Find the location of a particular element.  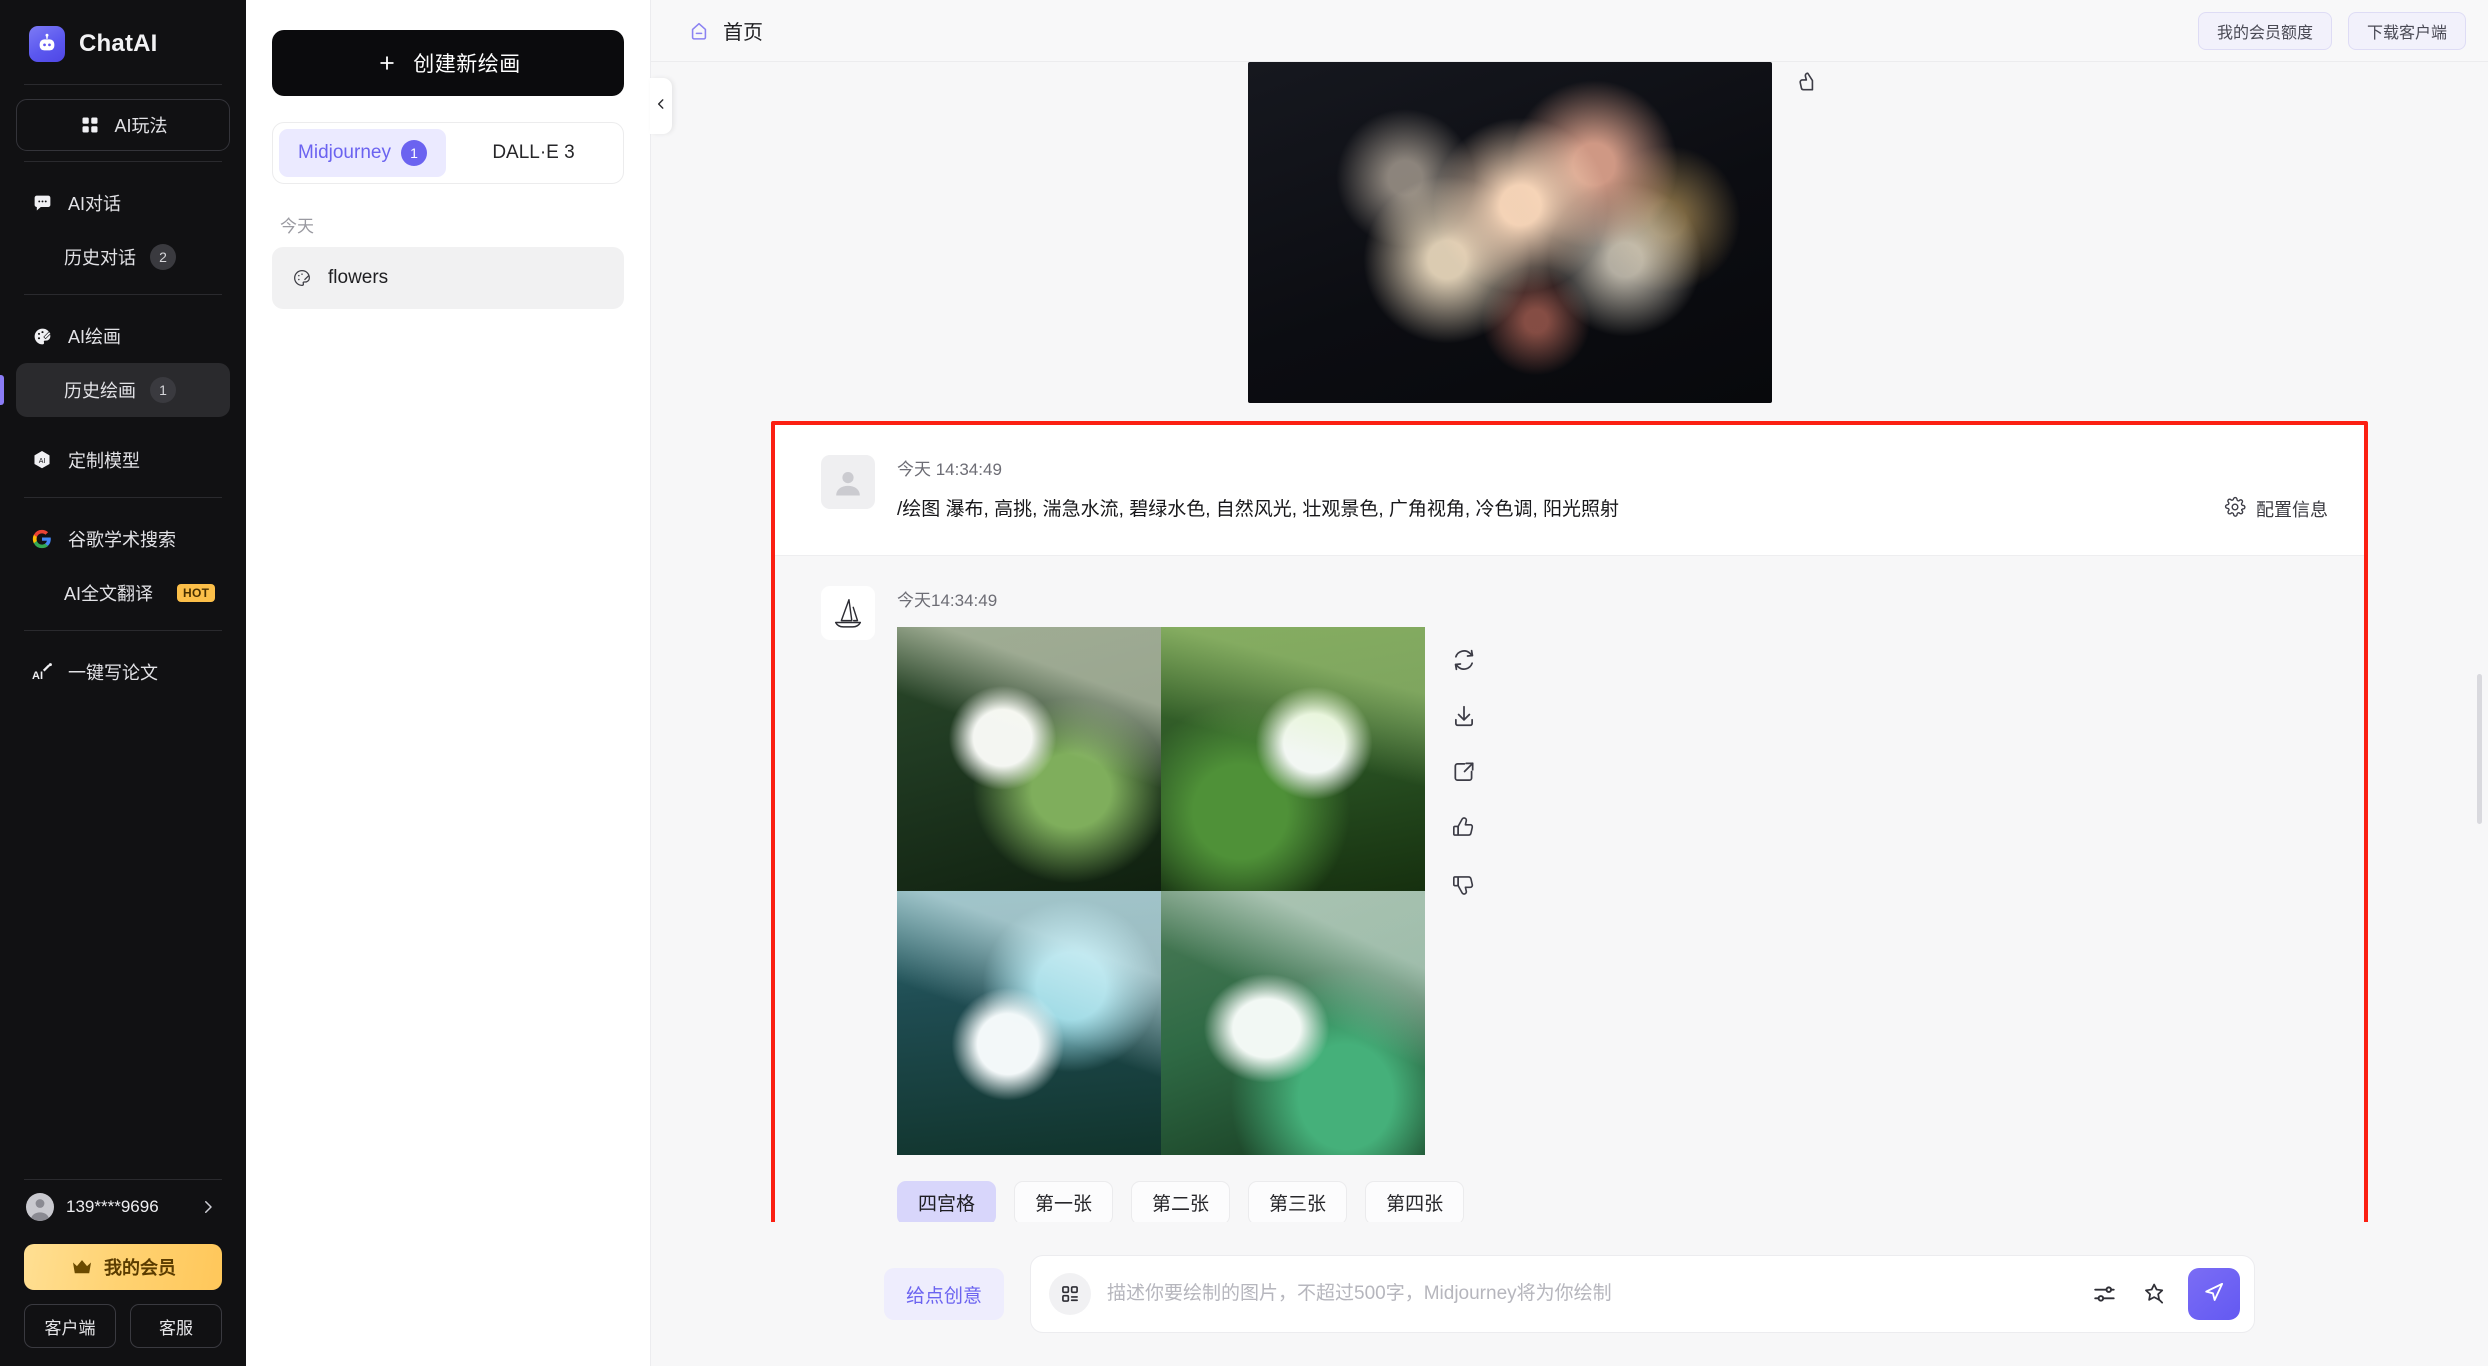

tab-dalle3-label: DALL·E 3 is located at coordinates (533, 152).